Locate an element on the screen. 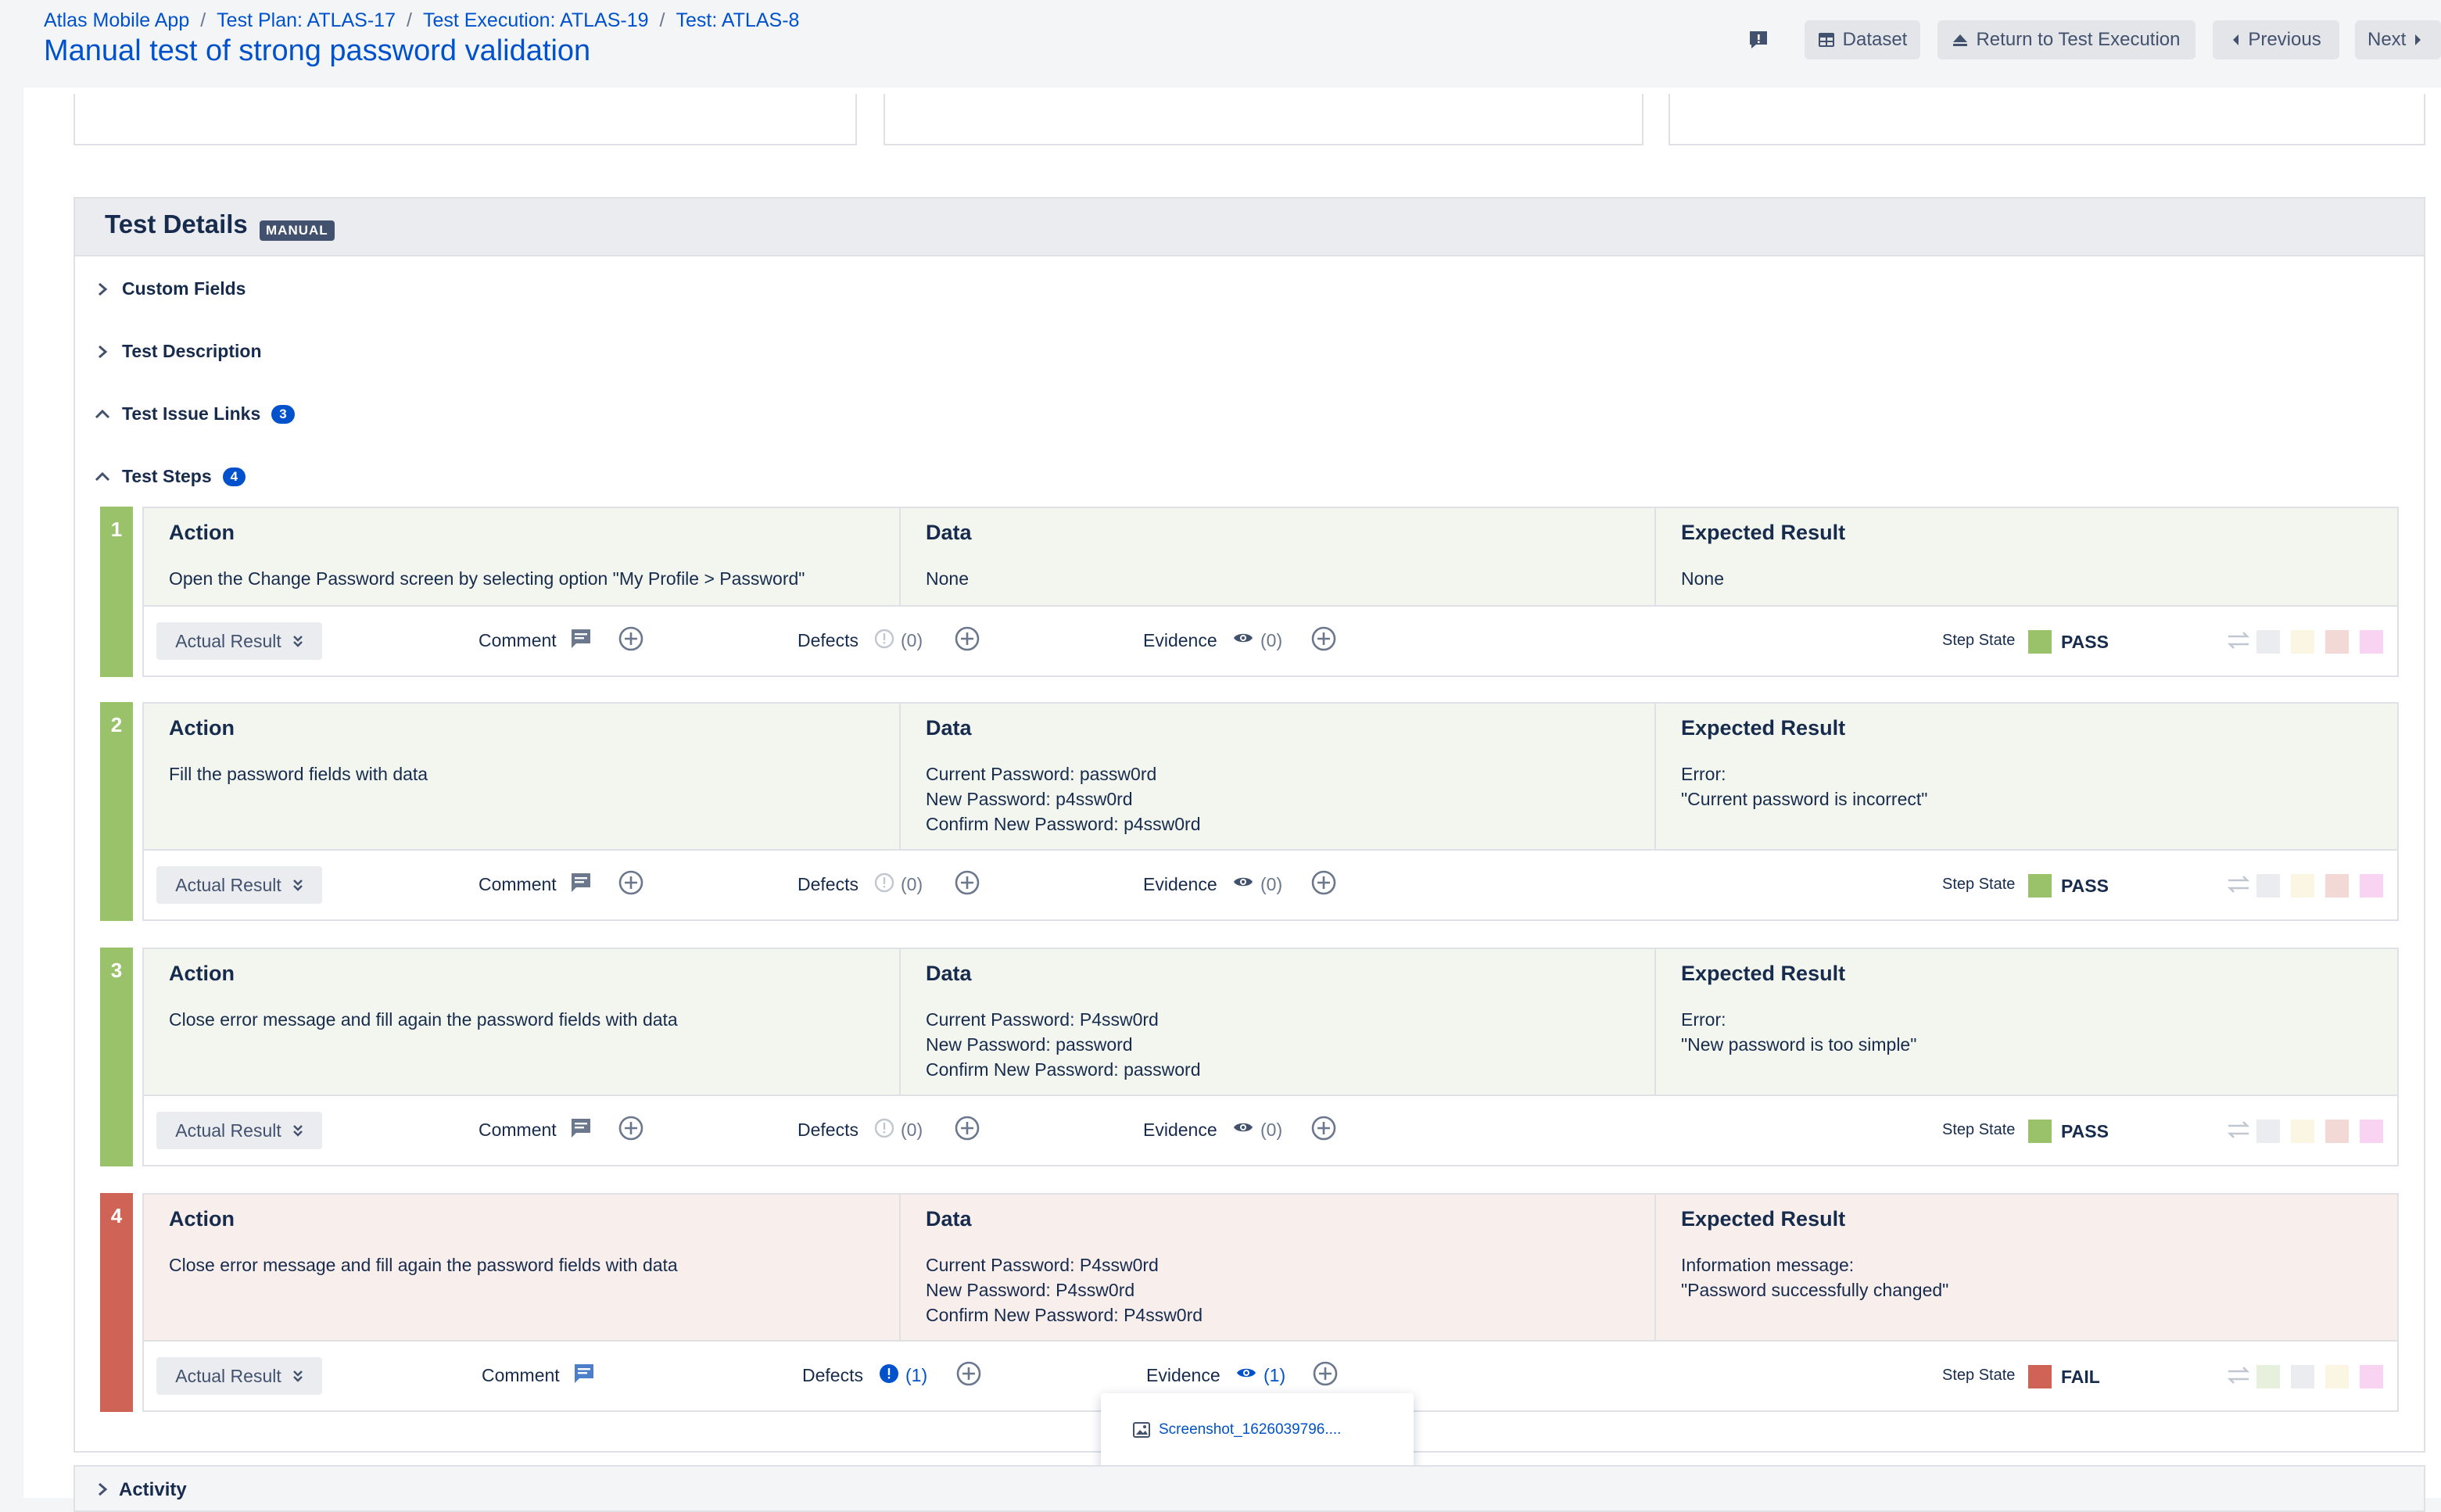  test-details-title: Test Details is located at coordinates (177, 224).